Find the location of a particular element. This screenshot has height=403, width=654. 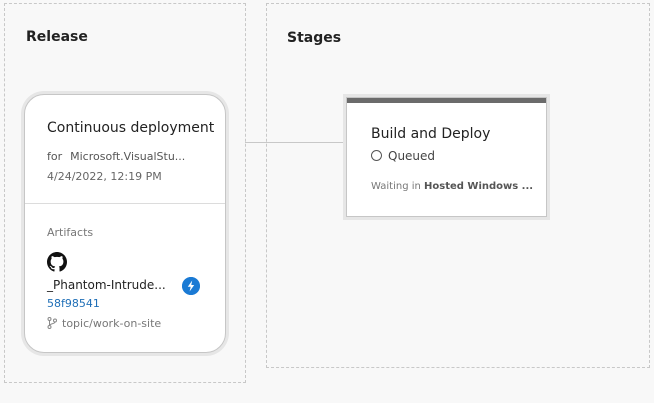

trigger-heading: Continuous deployment is located at coordinates (130, 128).